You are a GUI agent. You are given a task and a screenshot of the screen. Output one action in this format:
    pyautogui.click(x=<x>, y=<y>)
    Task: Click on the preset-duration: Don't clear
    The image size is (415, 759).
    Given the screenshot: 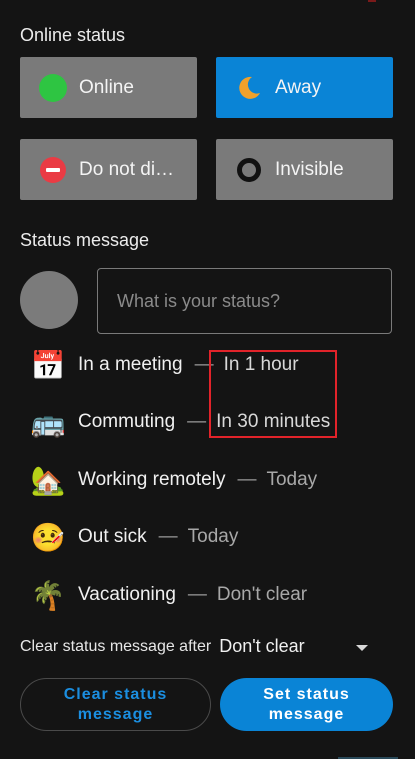 What is the action you would take?
    pyautogui.click(x=262, y=594)
    